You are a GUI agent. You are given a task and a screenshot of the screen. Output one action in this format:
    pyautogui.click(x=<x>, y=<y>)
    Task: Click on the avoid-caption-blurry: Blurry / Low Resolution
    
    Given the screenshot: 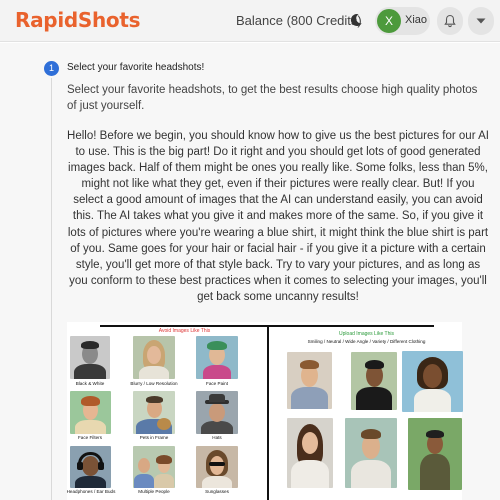 What is the action you would take?
    pyautogui.click(x=154, y=383)
    